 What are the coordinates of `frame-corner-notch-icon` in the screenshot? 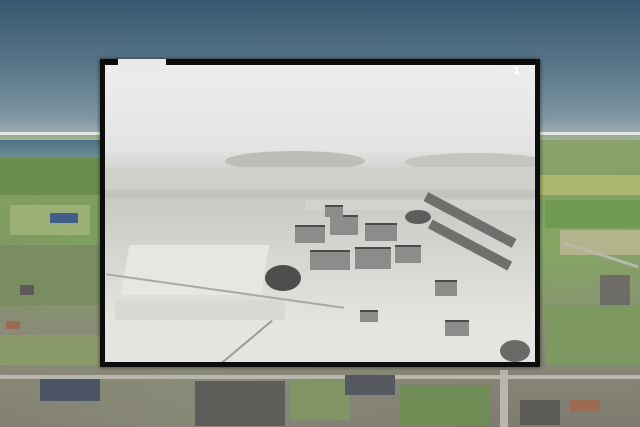 It's located at (142, 66).